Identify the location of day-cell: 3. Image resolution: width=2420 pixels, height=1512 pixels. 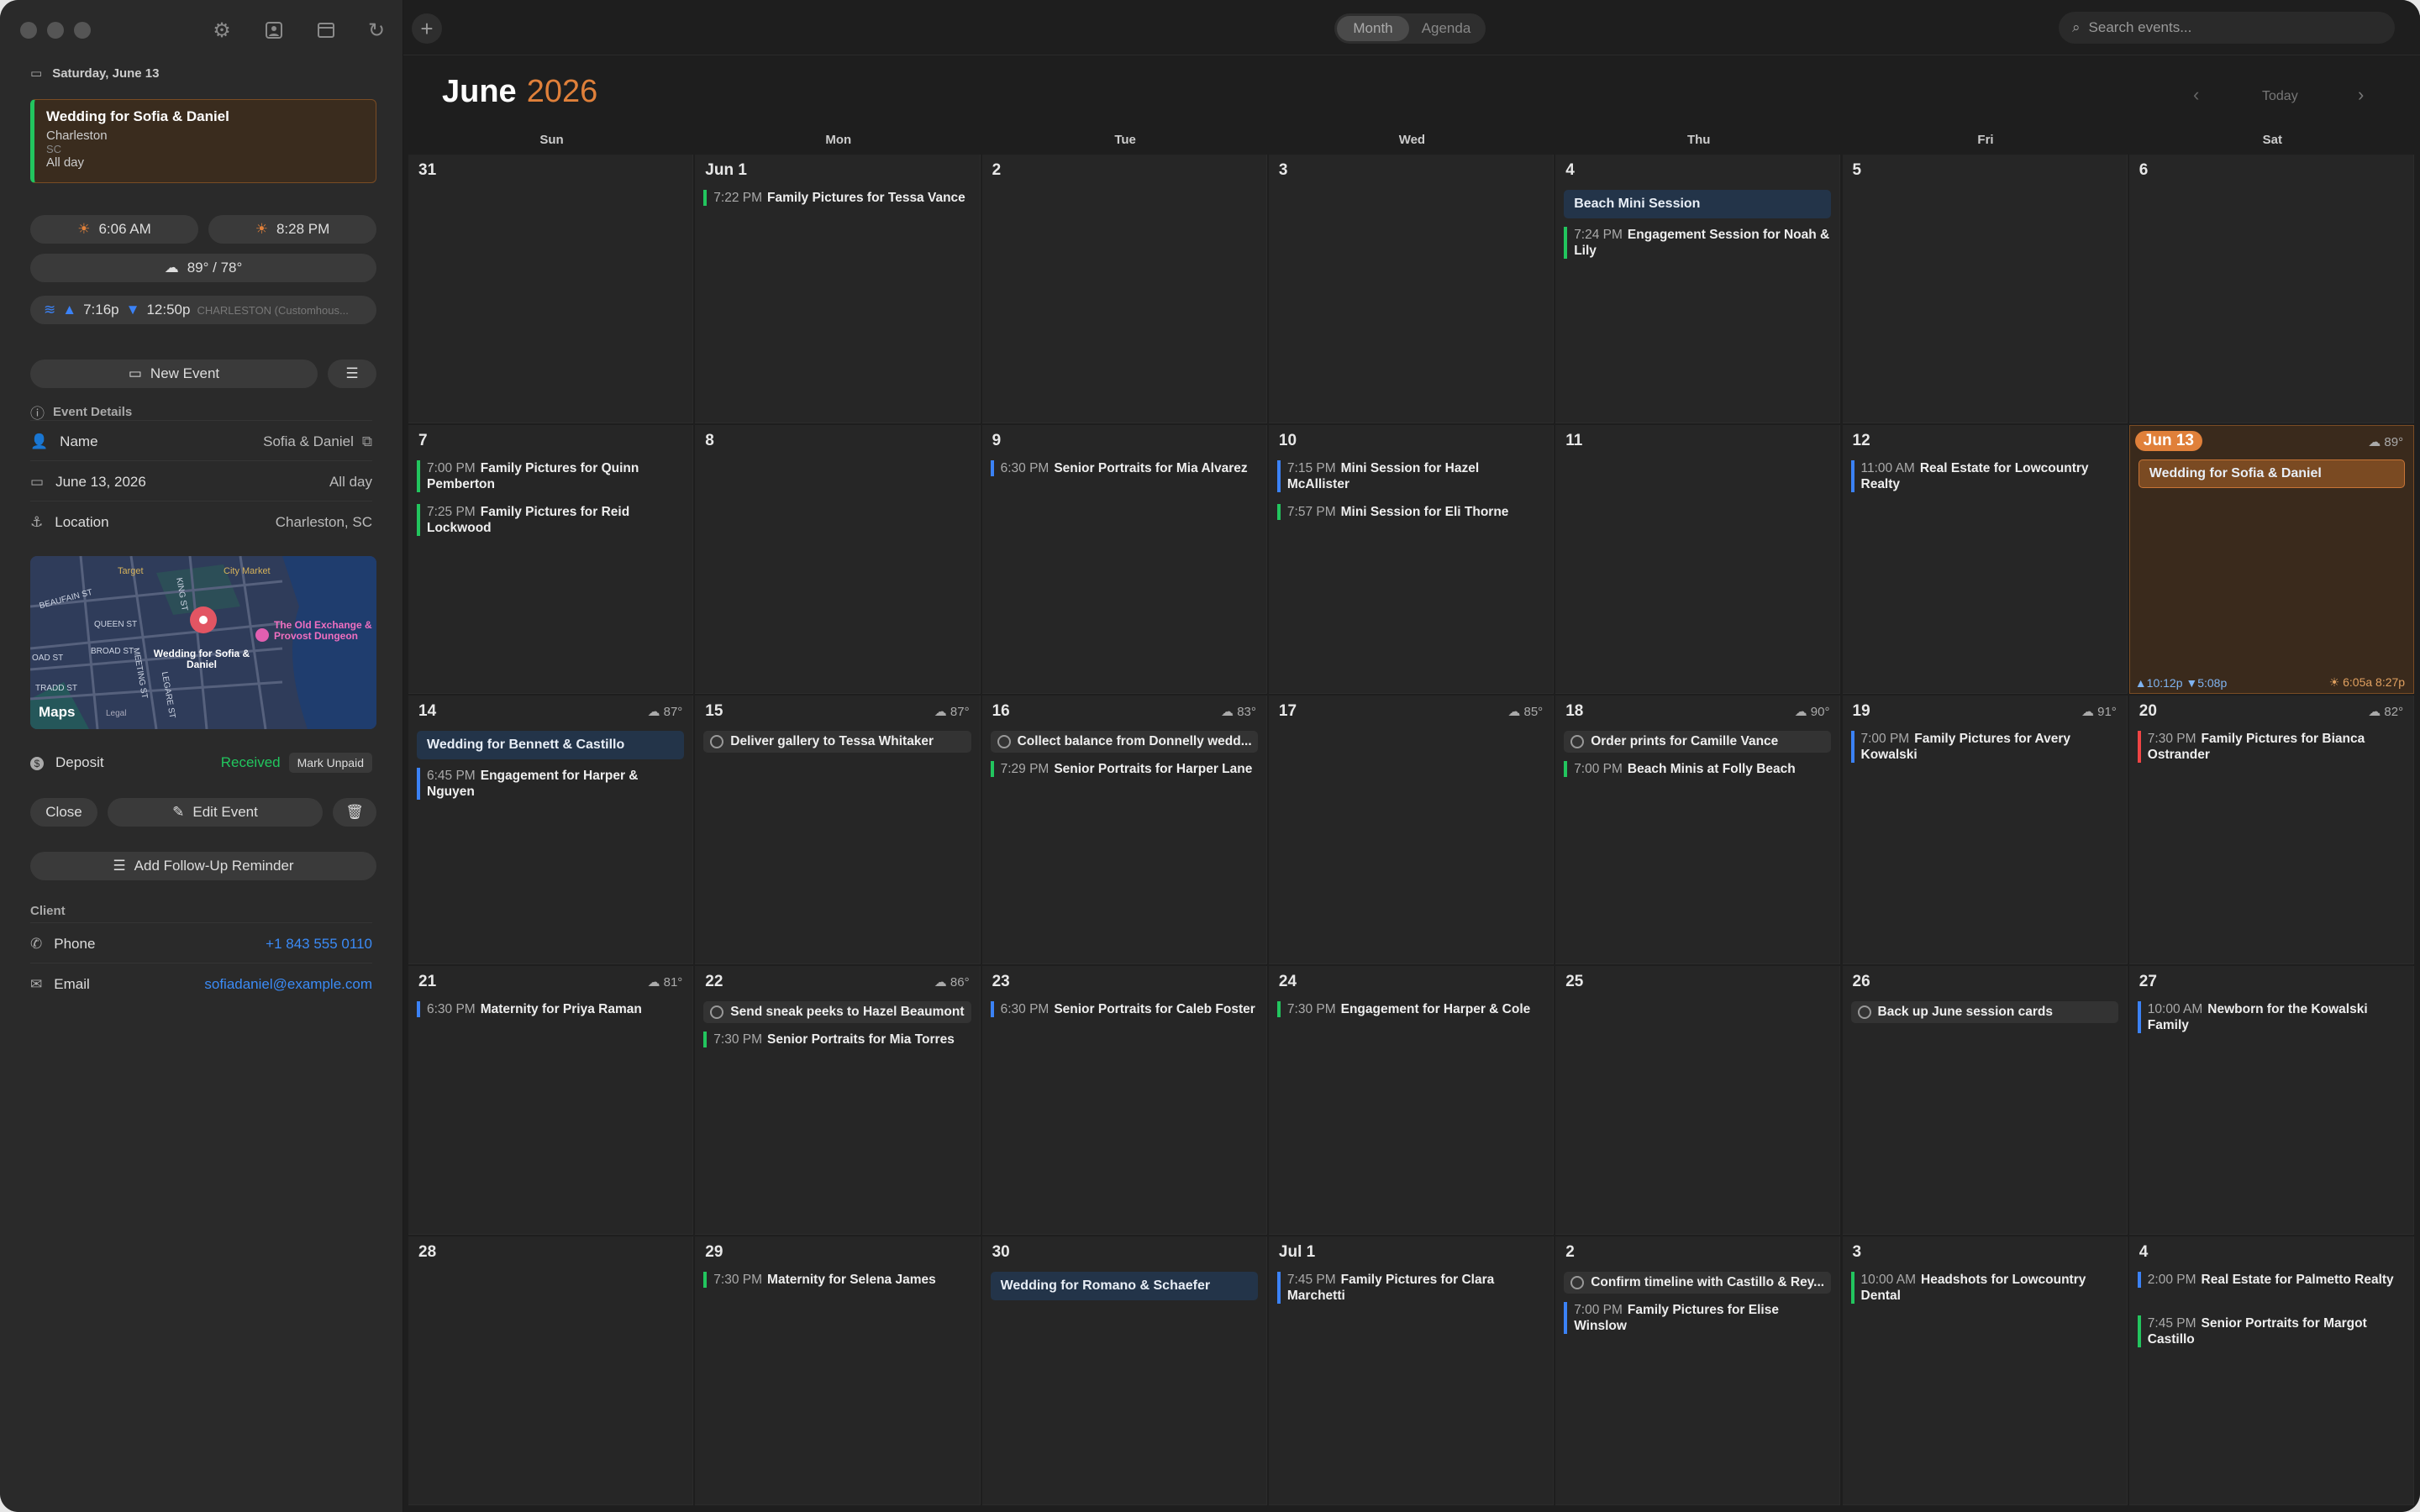
(1411, 289).